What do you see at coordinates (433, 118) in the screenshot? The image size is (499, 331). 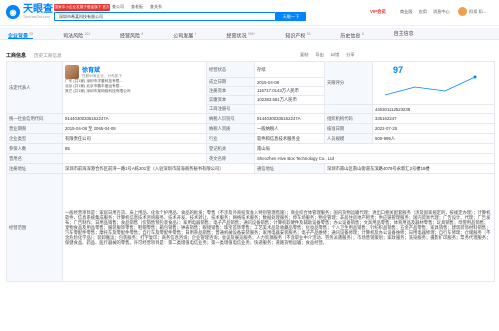 I see `org-code-value: 335162247` at bounding box center [433, 118].